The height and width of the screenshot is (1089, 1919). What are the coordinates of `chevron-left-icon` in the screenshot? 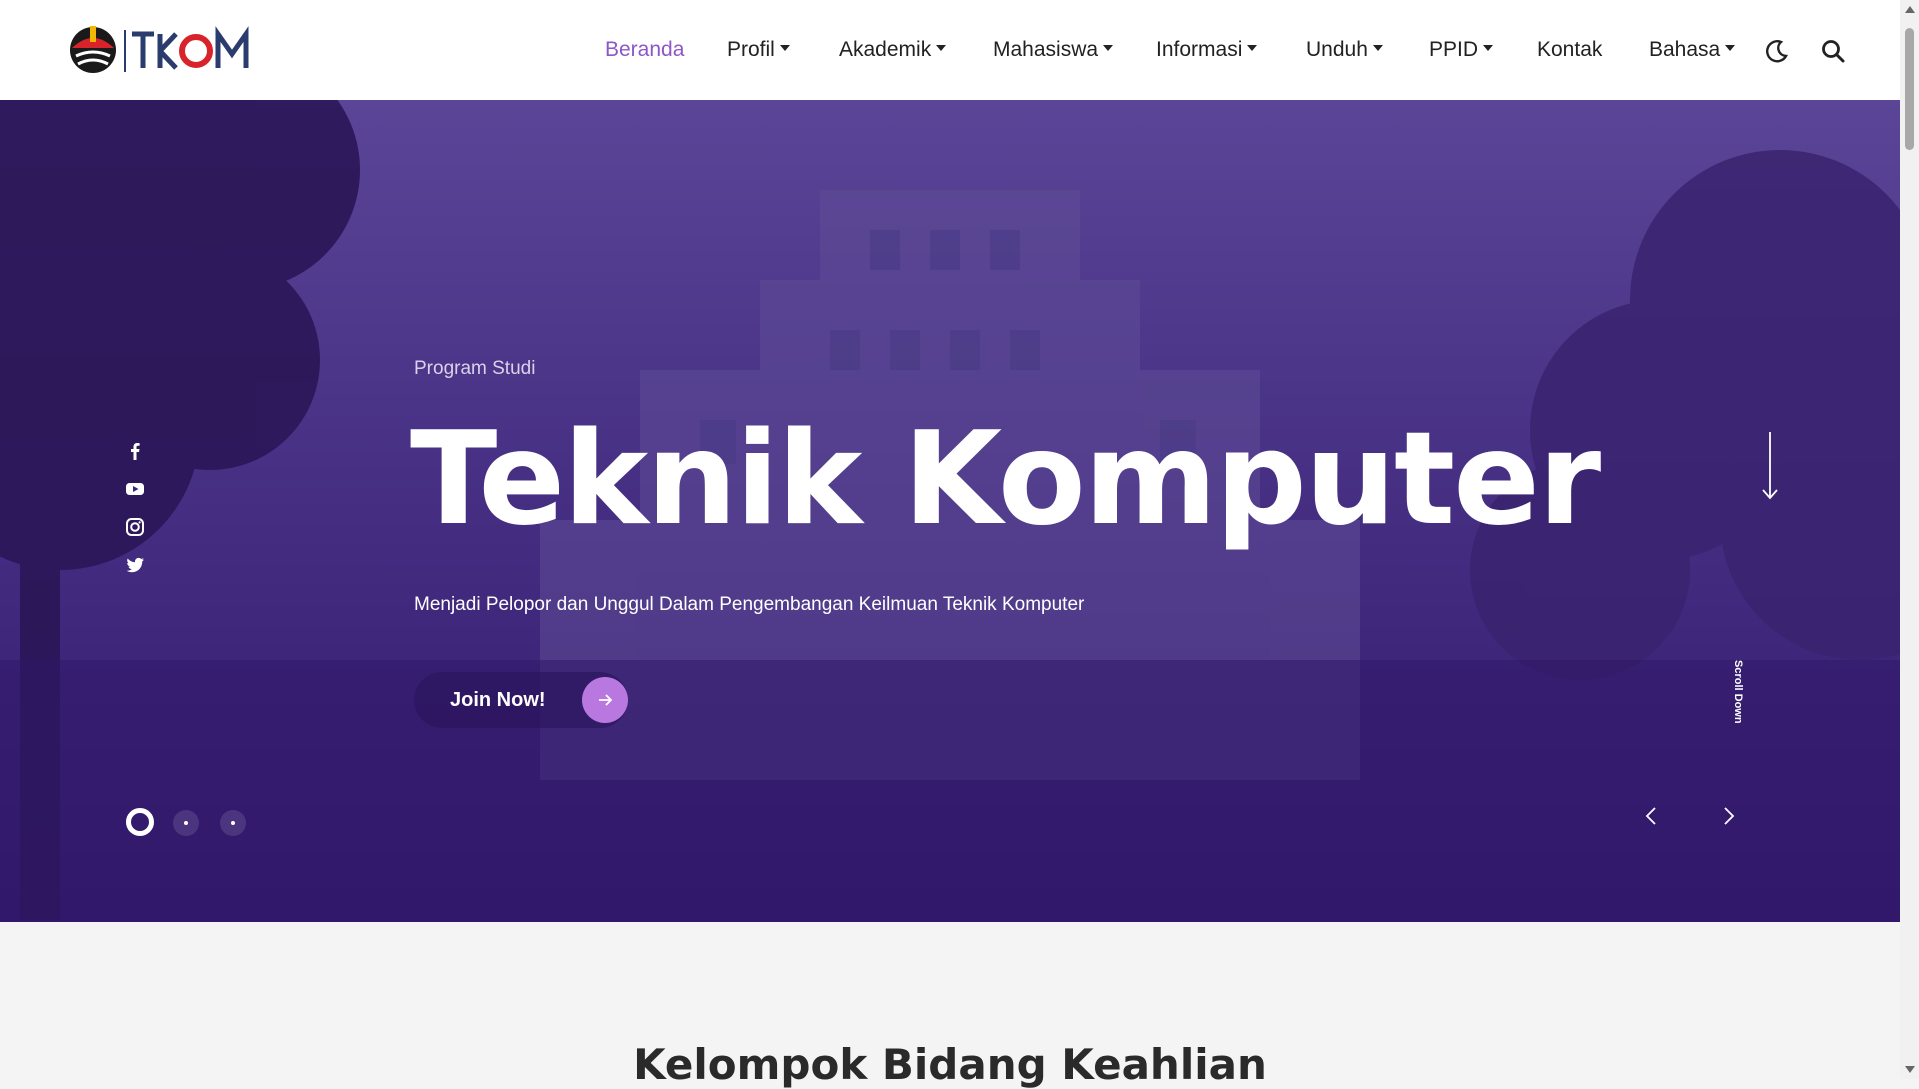 It's located at (1652, 816).